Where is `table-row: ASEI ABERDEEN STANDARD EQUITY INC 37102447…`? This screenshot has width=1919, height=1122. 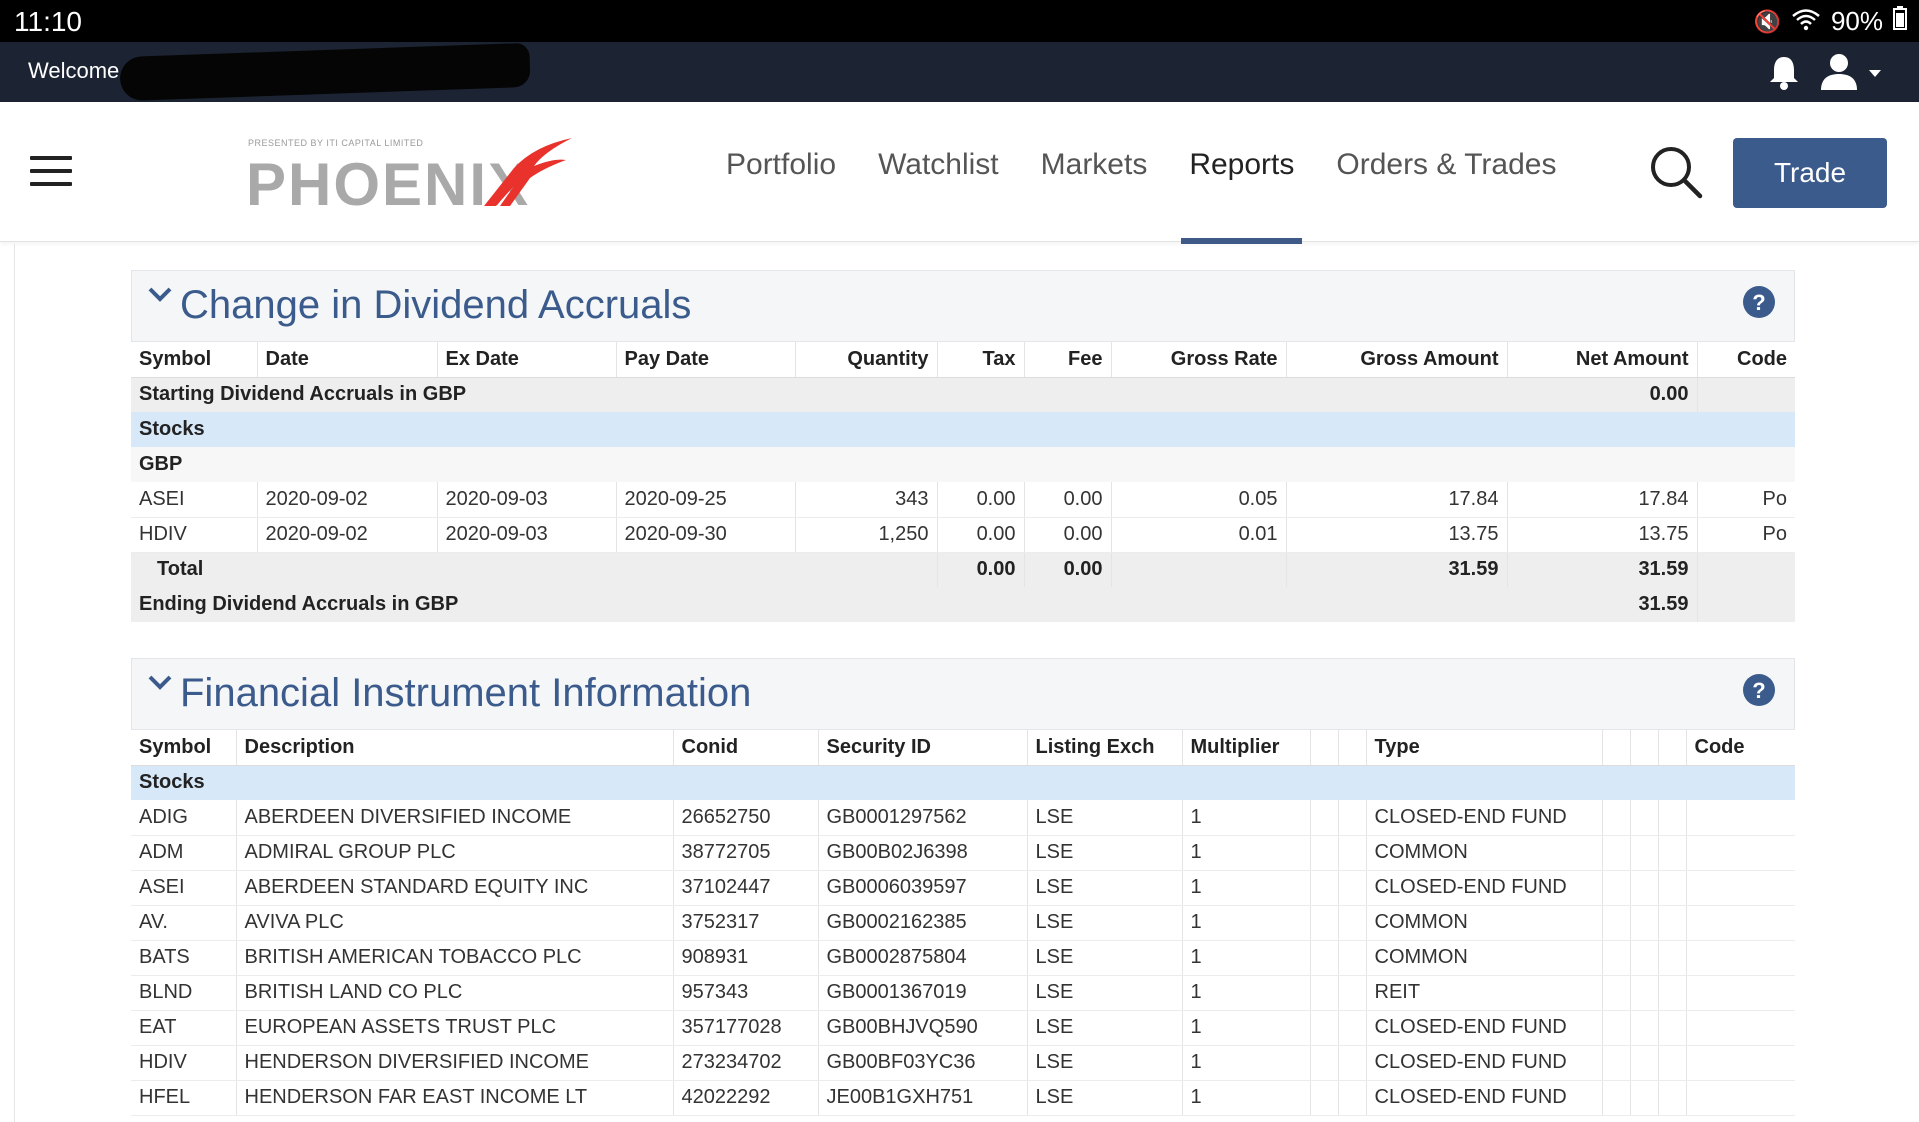 table-row: ASEI ABERDEEN STANDARD EQUITY INC 37102447… is located at coordinates (963, 888).